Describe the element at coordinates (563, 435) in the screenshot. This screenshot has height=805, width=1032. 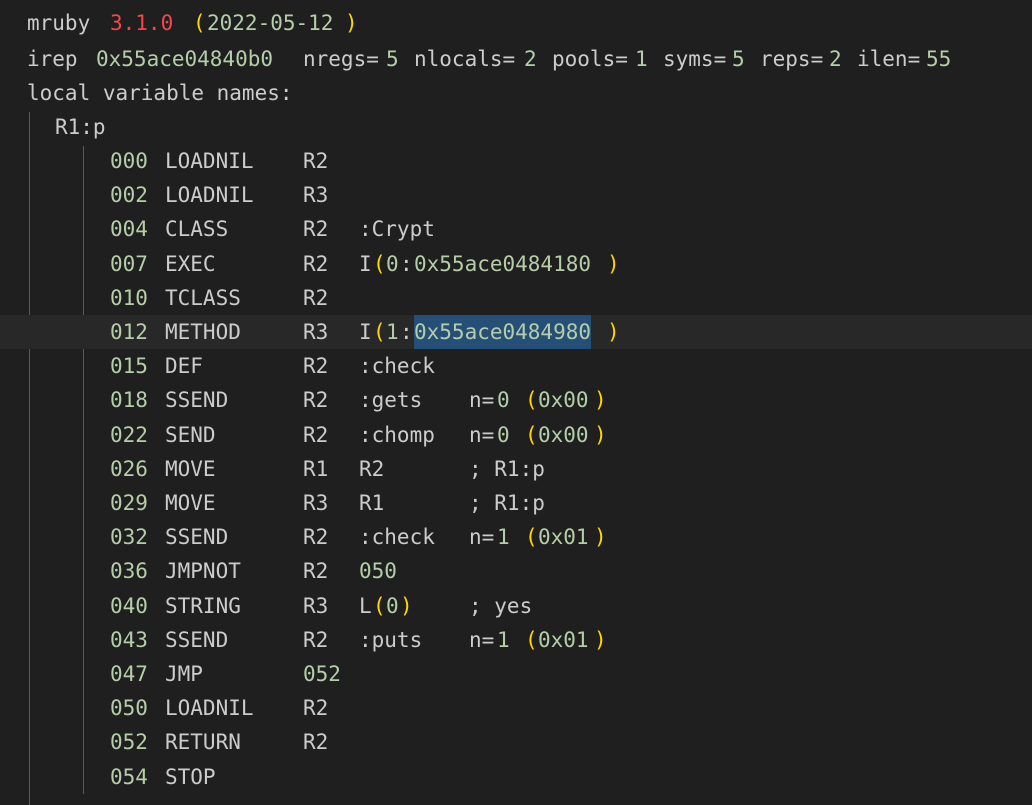
I see `argc-hex: 0x00` at that location.